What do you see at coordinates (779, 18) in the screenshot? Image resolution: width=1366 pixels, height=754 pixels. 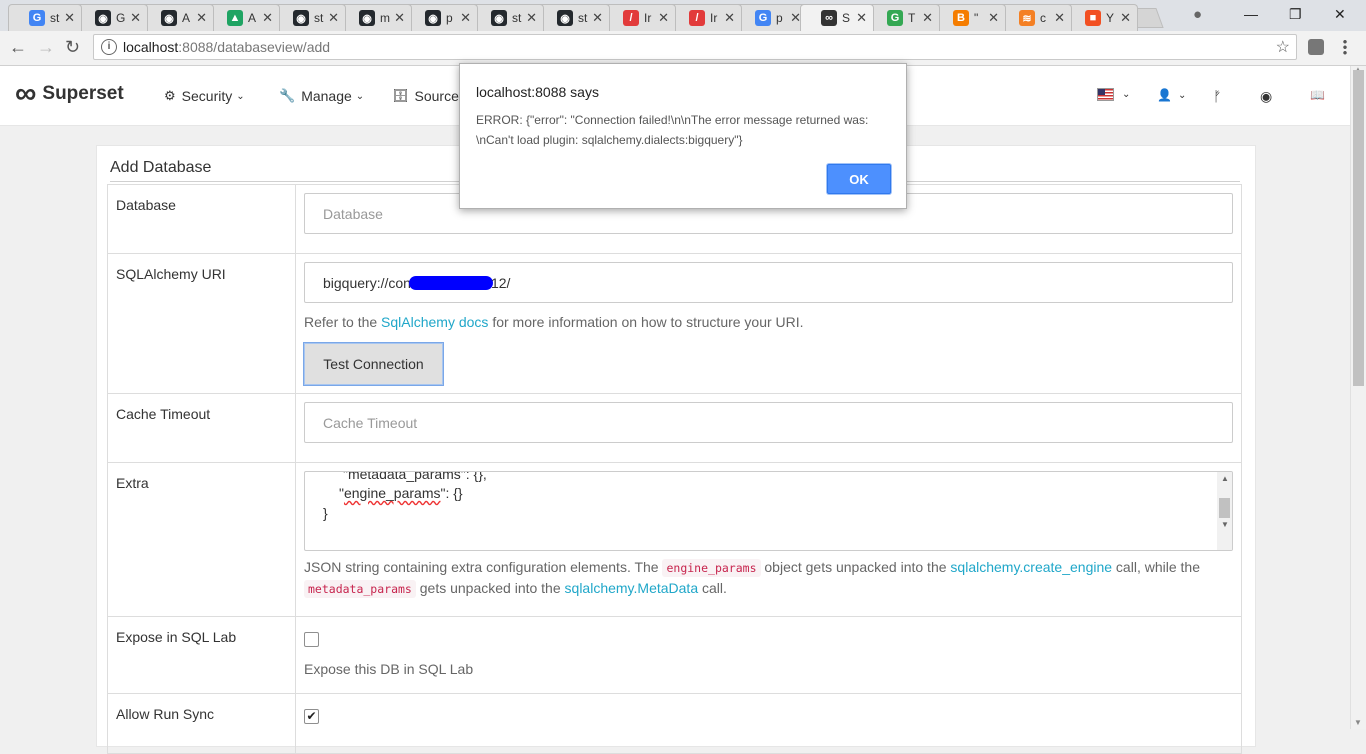 I see `tab-title: p` at bounding box center [779, 18].